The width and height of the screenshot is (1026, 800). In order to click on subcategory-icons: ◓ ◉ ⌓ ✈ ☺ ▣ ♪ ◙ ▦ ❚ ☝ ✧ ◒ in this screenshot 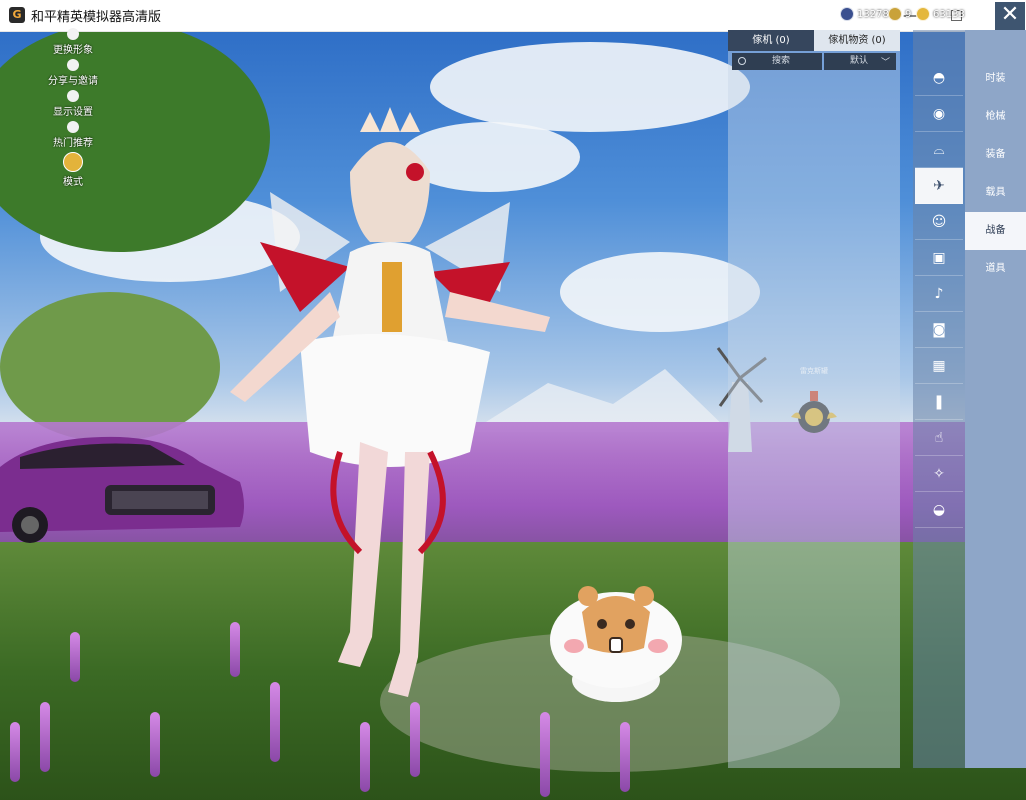, I will do `click(939, 399)`.